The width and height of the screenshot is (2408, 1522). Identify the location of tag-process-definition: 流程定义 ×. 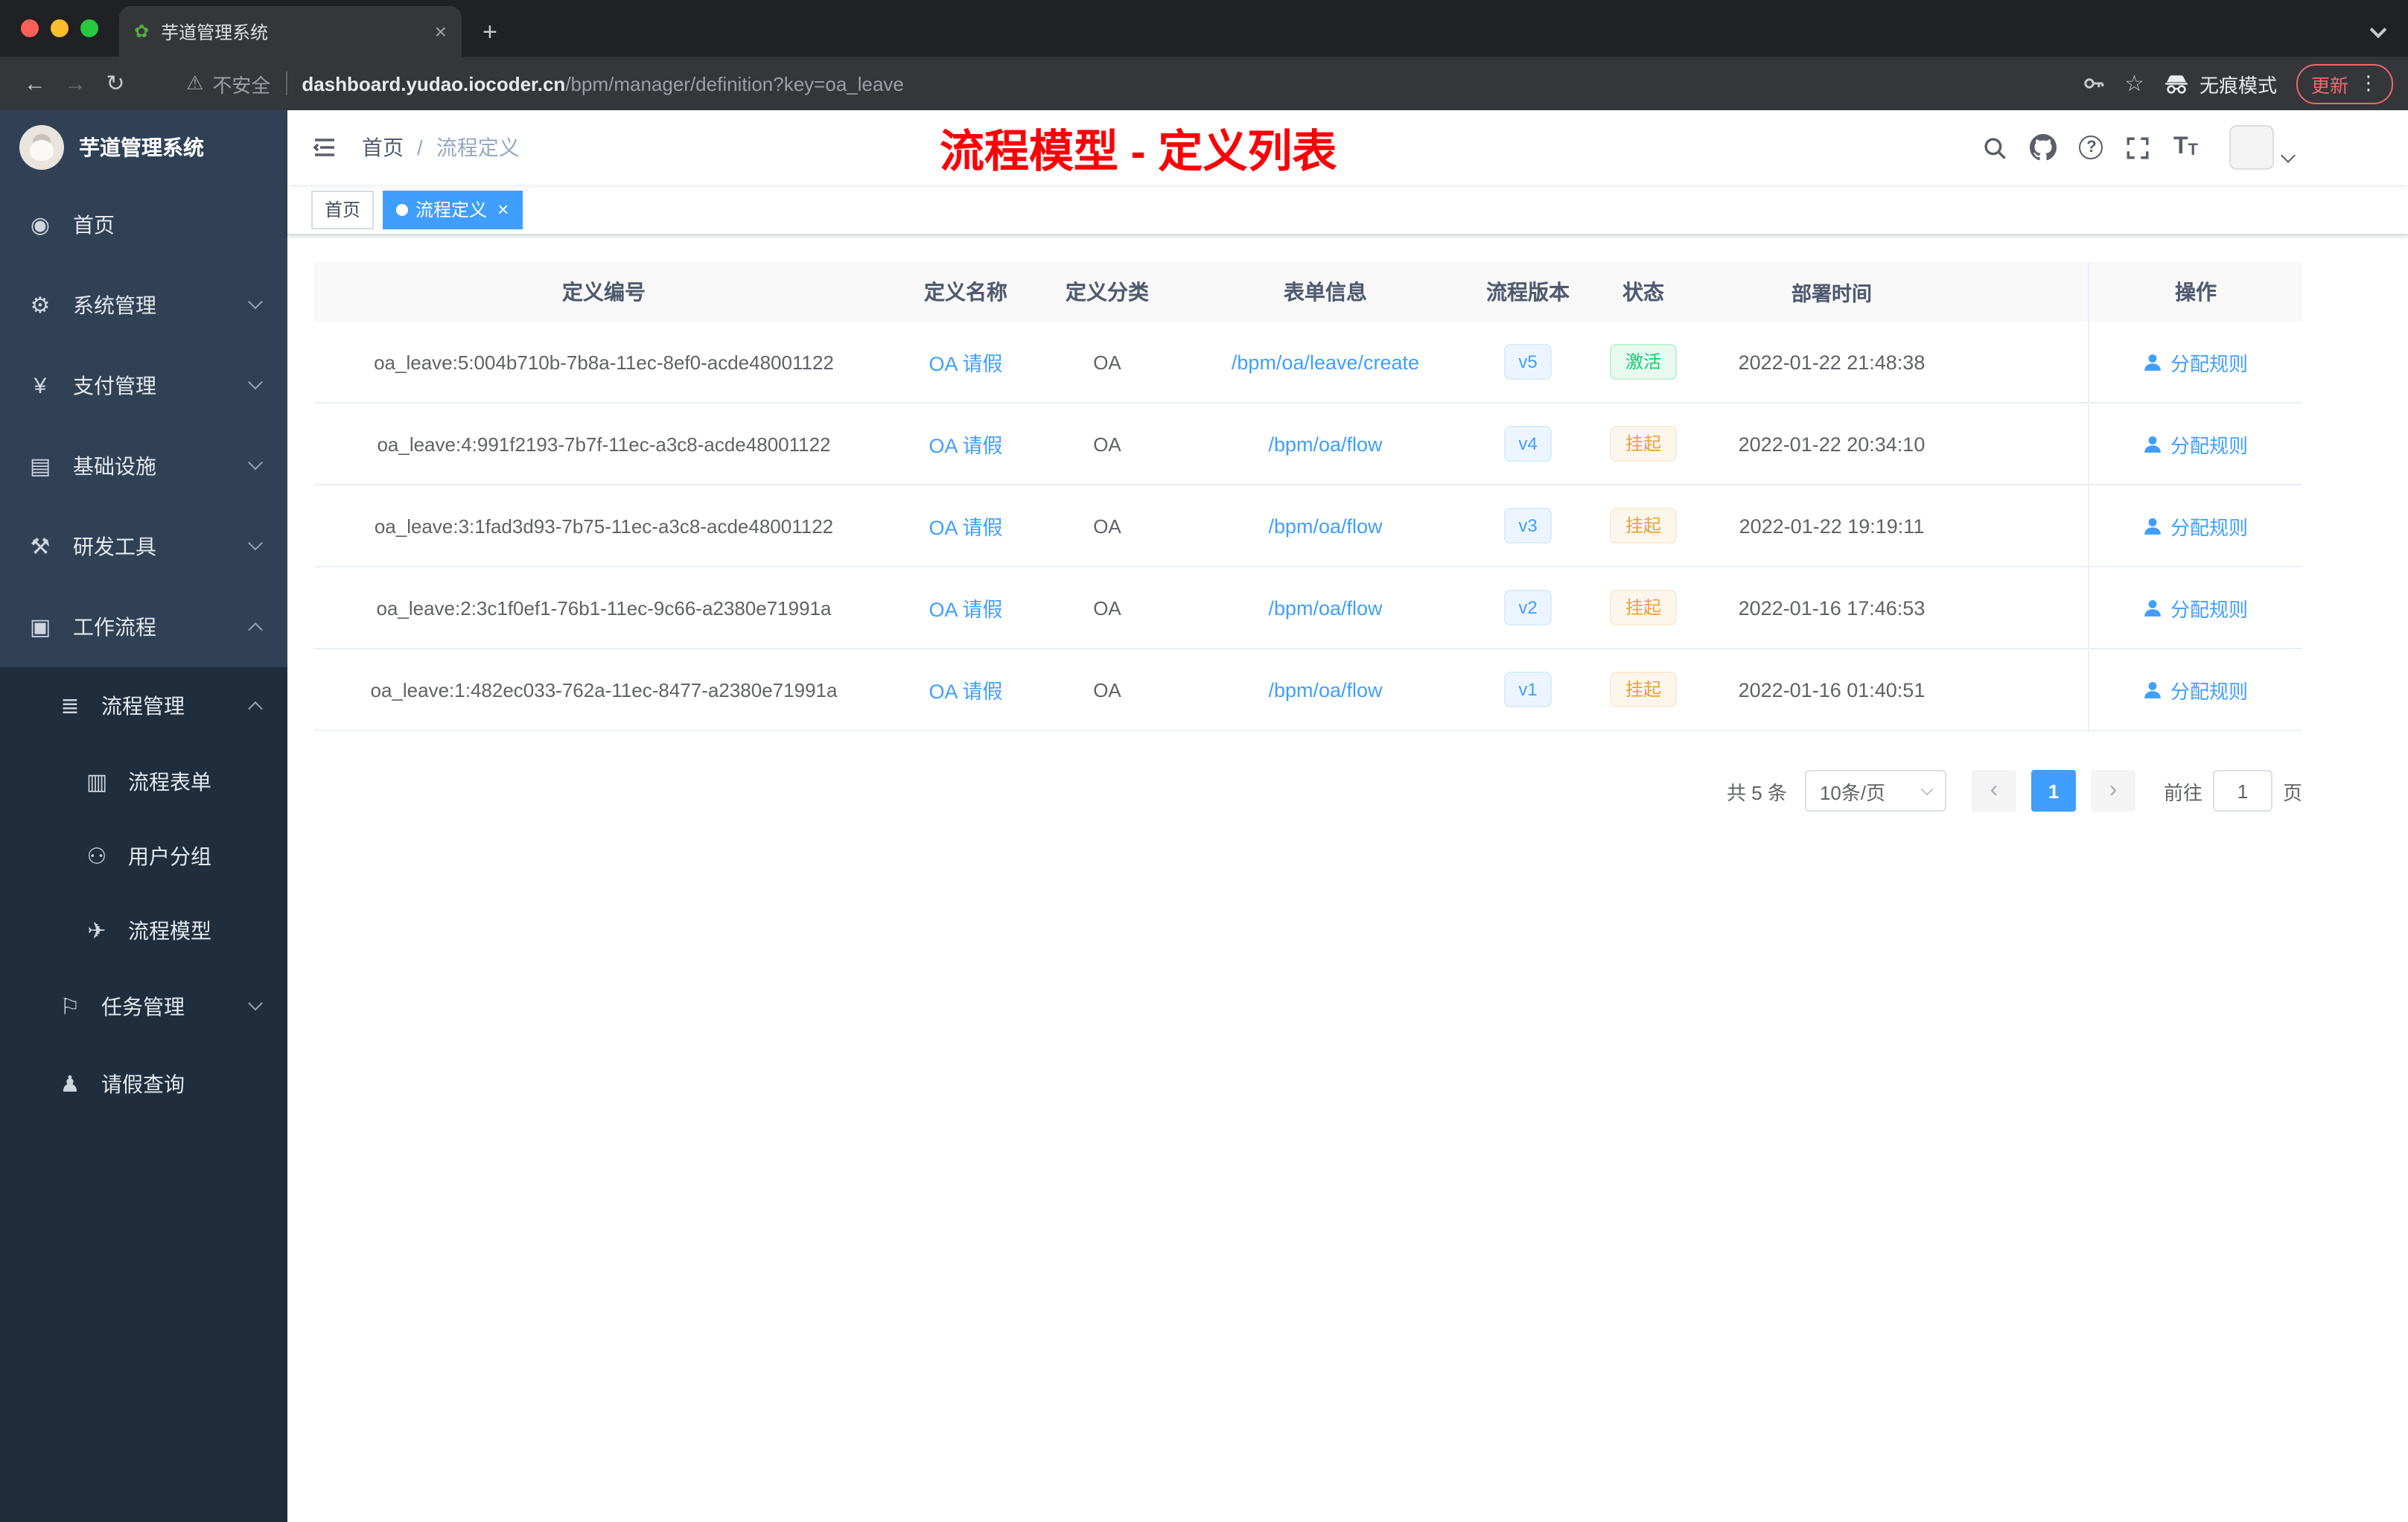
(453, 209).